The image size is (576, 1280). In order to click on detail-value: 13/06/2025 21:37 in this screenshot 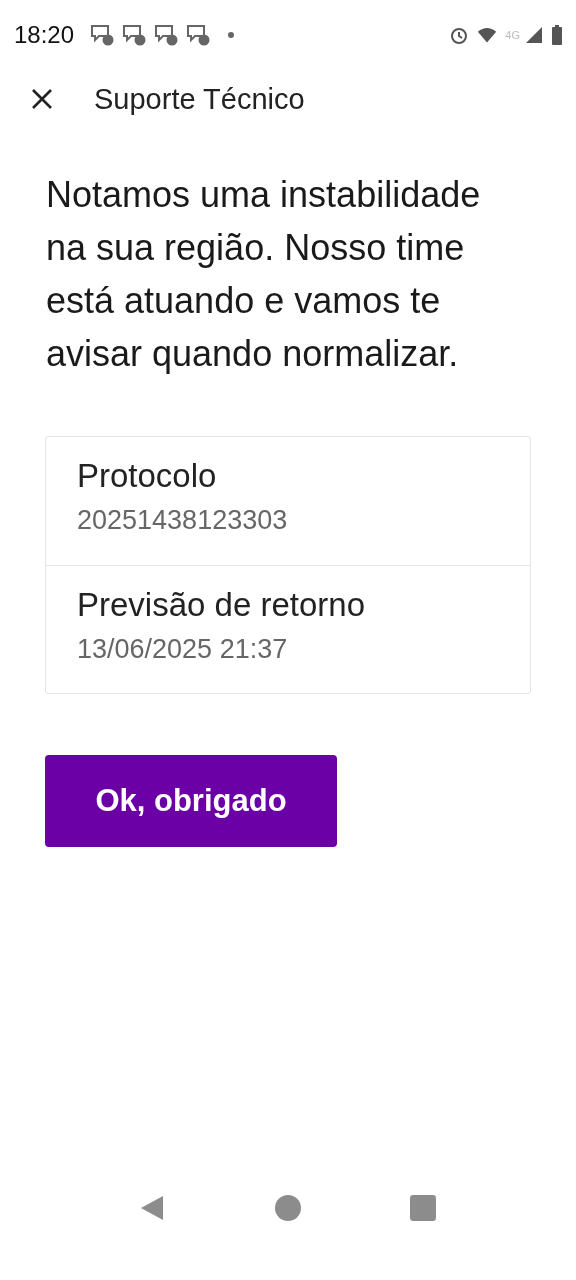, I will do `click(182, 649)`.